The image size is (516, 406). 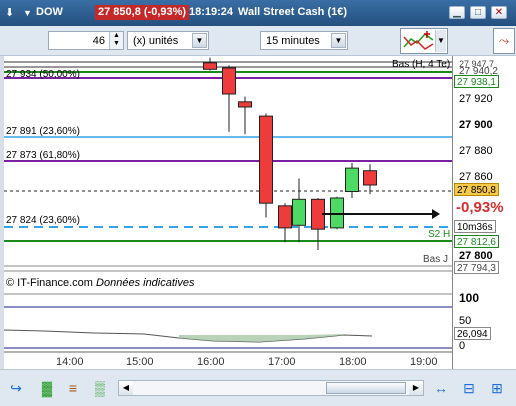 I want to click on chart-type-selector: ▼, so click(x=424, y=41).